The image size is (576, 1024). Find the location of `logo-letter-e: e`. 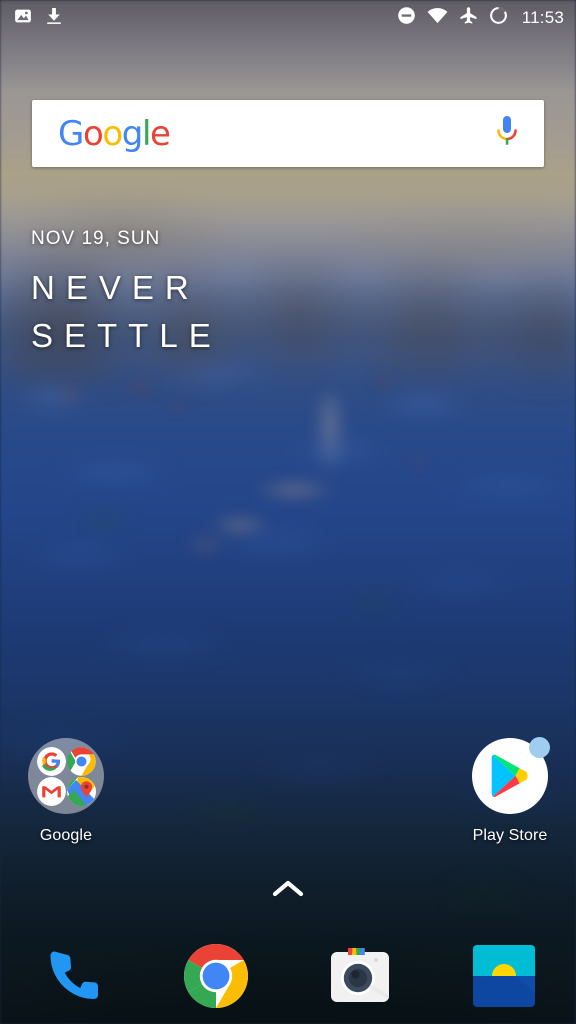

logo-letter-e: e is located at coordinates (160, 133).